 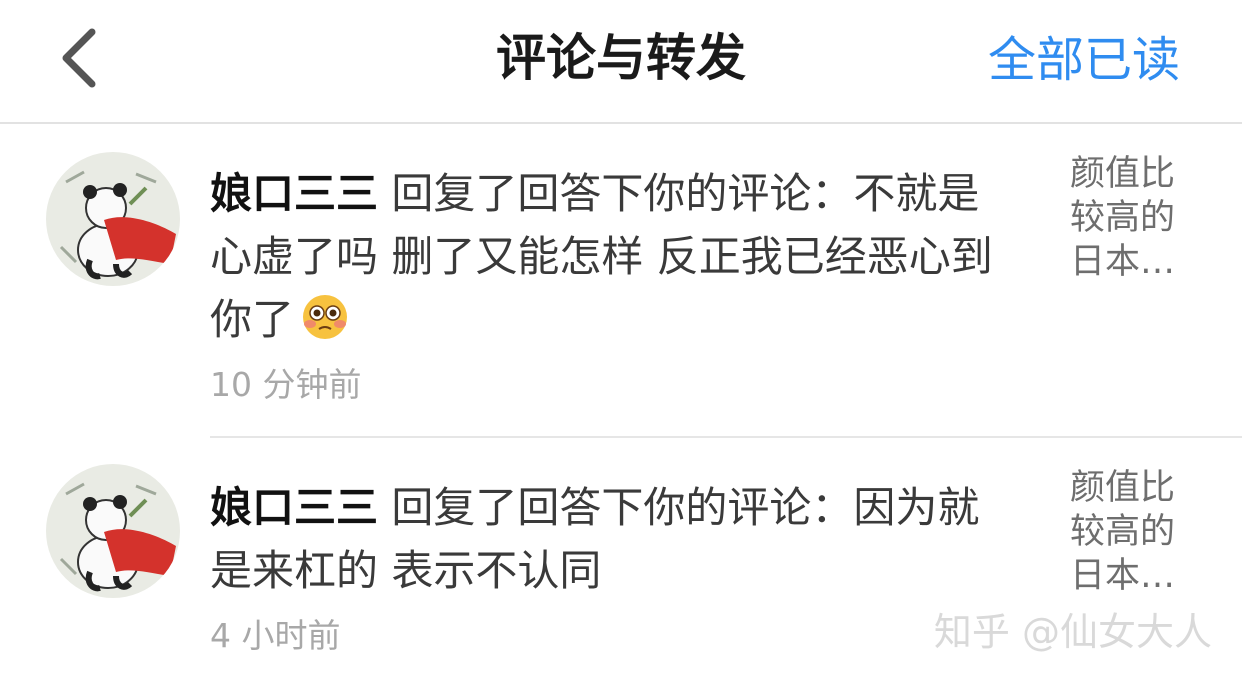 What do you see at coordinates (286, 384) in the screenshot?
I see `timestamp: 10 分钟前` at bounding box center [286, 384].